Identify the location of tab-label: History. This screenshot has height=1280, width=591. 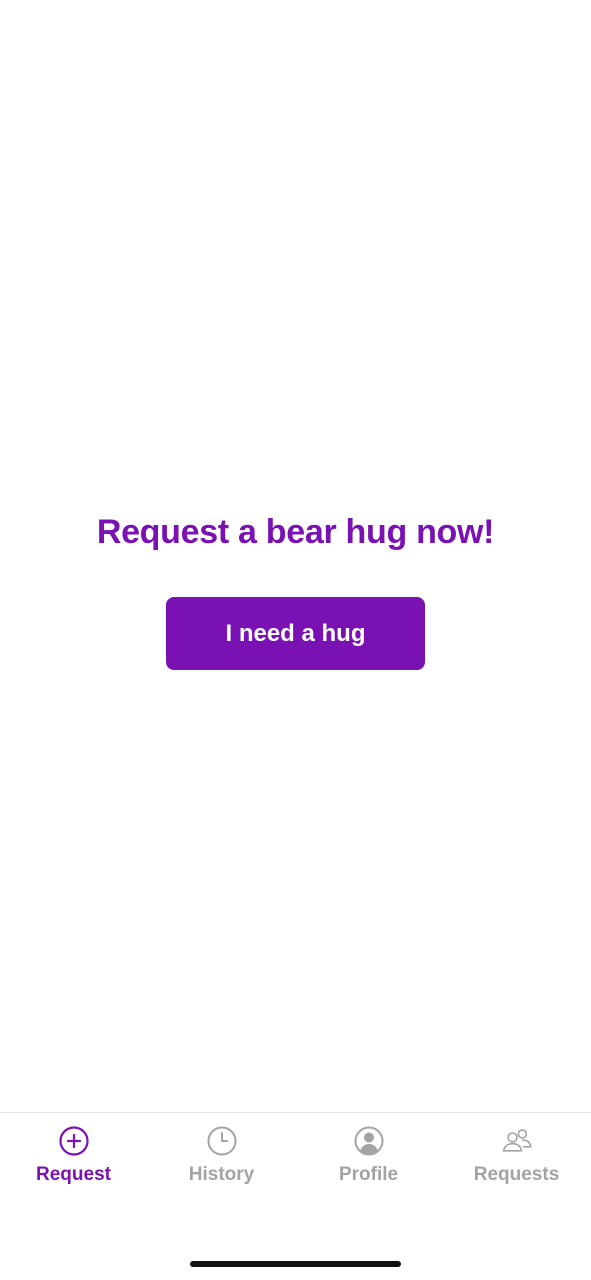
(221, 1174).